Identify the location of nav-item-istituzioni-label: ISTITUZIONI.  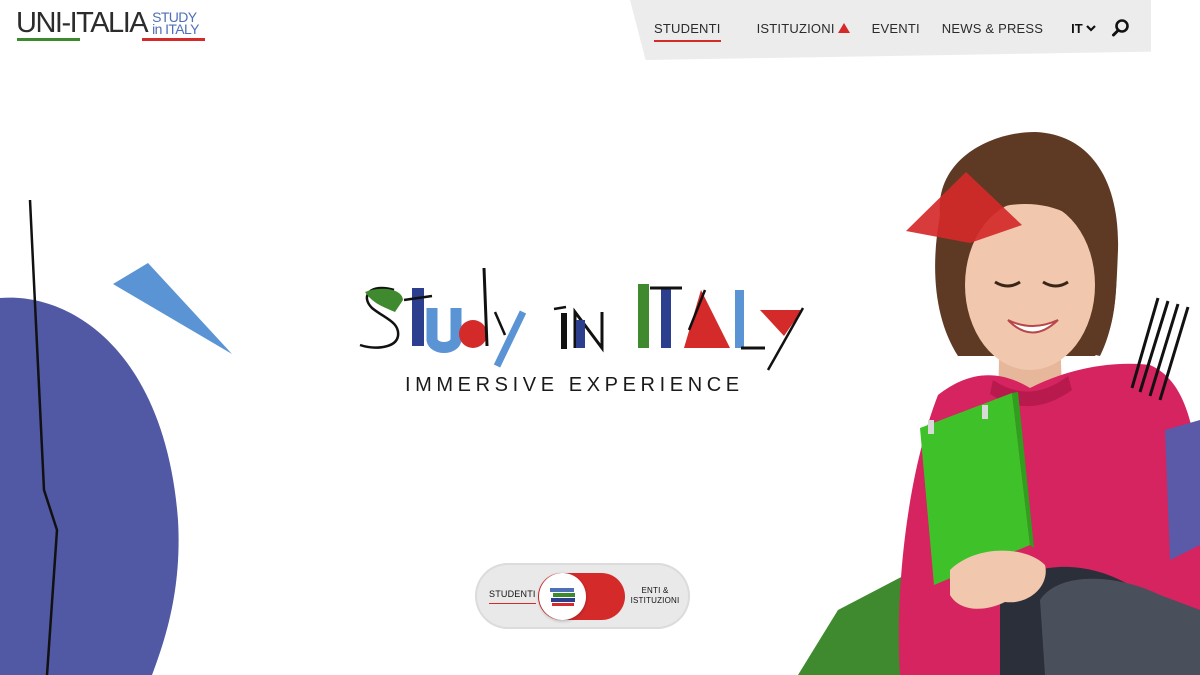
(795, 28).